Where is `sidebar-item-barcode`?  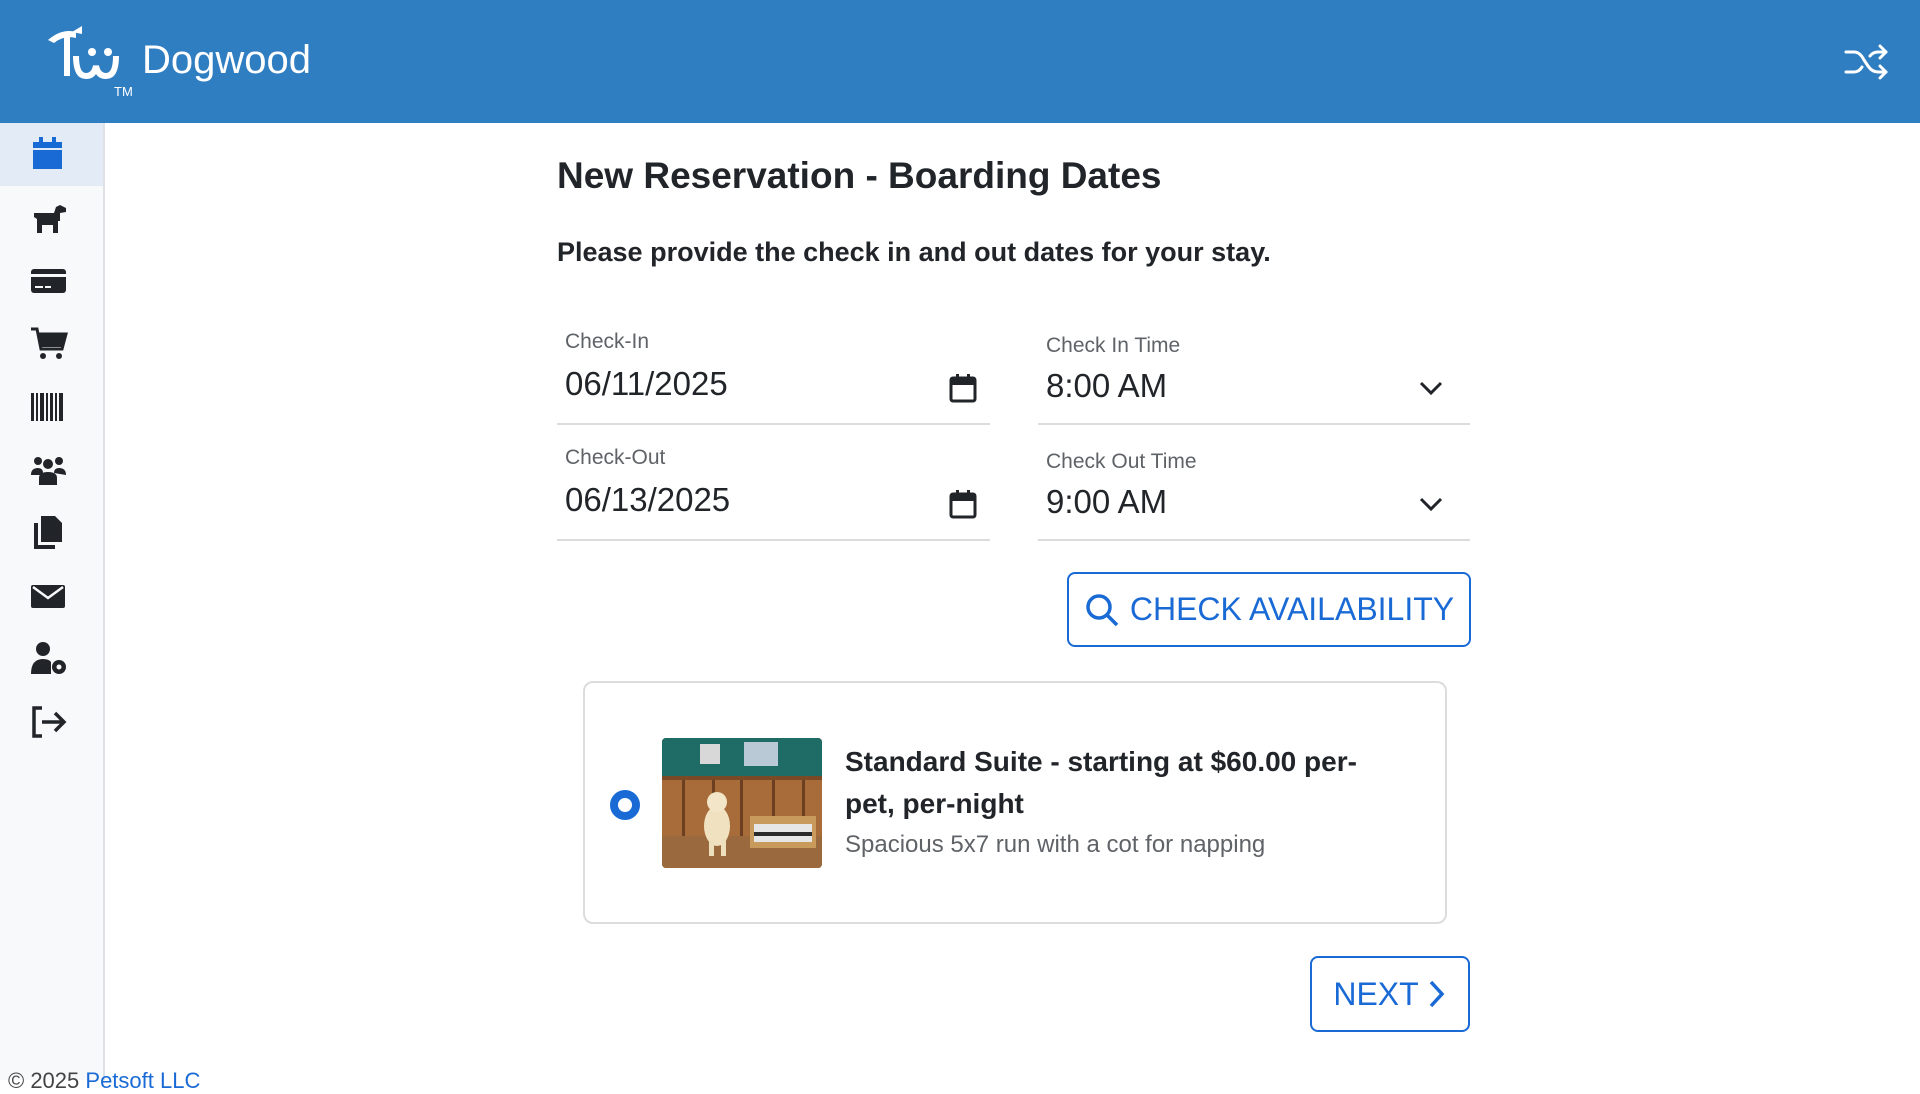
sidebar-item-barcode is located at coordinates (51, 406).